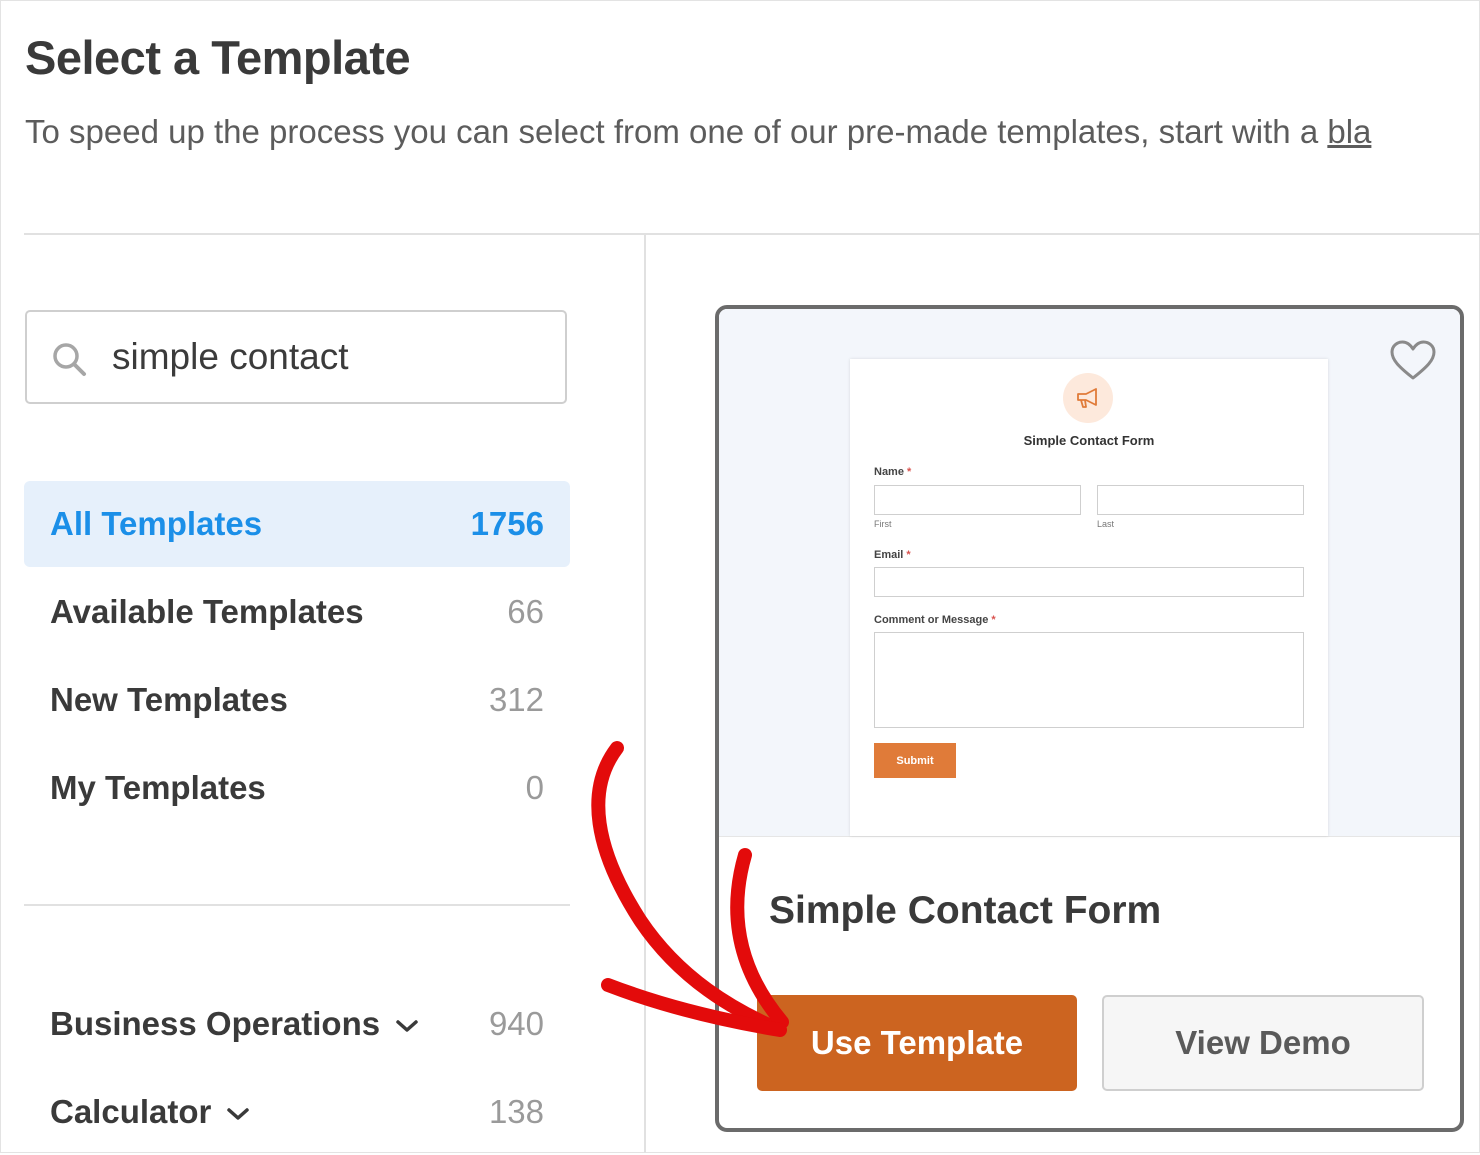 The width and height of the screenshot is (1480, 1155). What do you see at coordinates (207, 611) in the screenshot?
I see `filter-label: Available Templates` at bounding box center [207, 611].